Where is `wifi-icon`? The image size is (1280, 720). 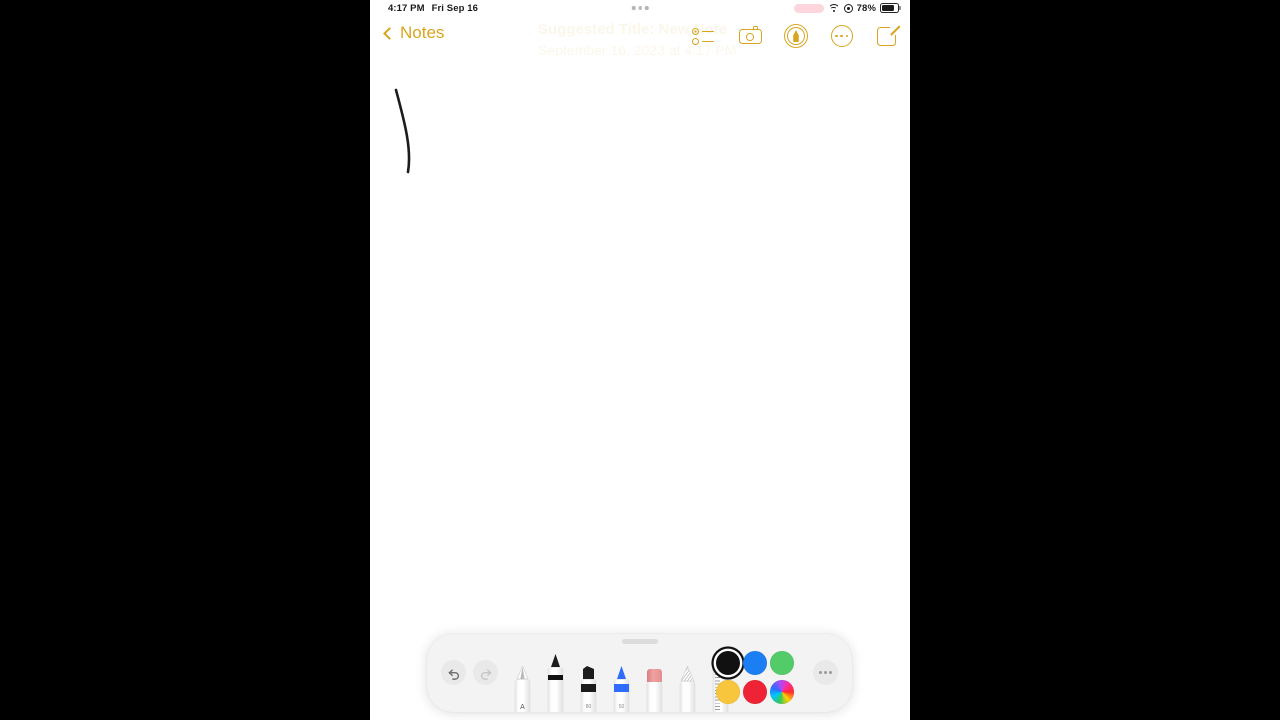
wifi-icon is located at coordinates (833, 8).